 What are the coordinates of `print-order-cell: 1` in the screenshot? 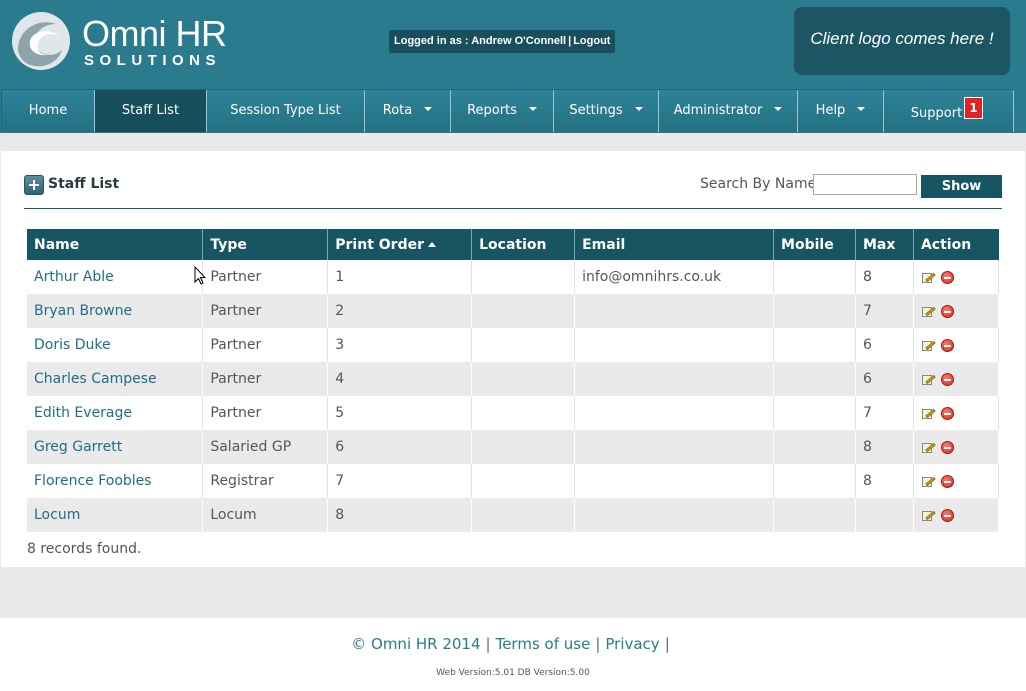 It's located at (400, 277).